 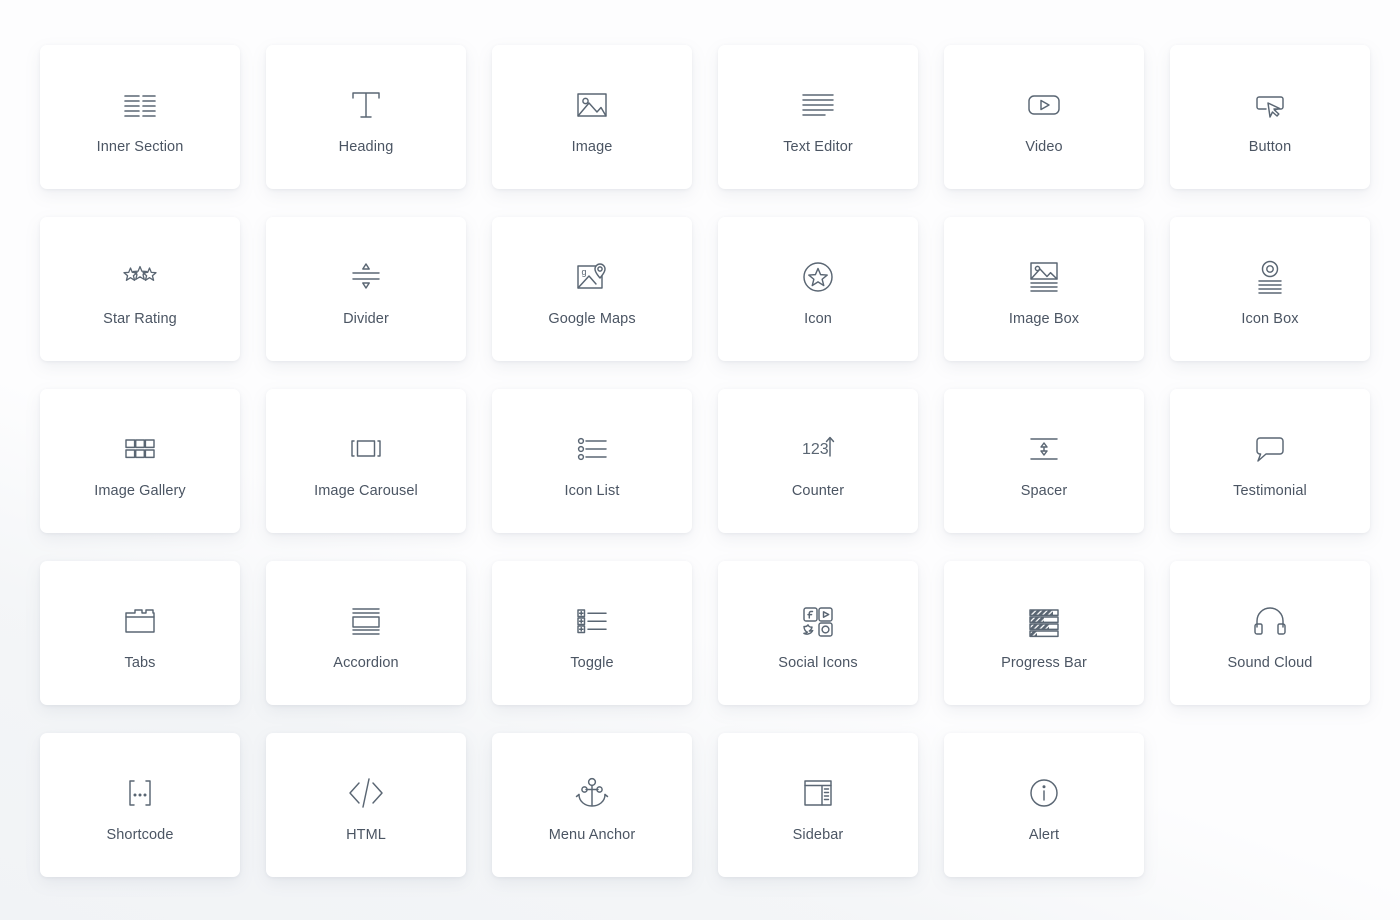 I want to click on widget-card-image-gallery: Image Gallery, so click(x=140, y=461).